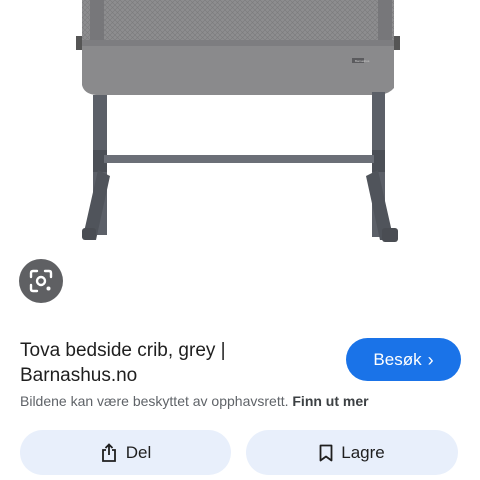  I want to click on share-icon, so click(108, 452).